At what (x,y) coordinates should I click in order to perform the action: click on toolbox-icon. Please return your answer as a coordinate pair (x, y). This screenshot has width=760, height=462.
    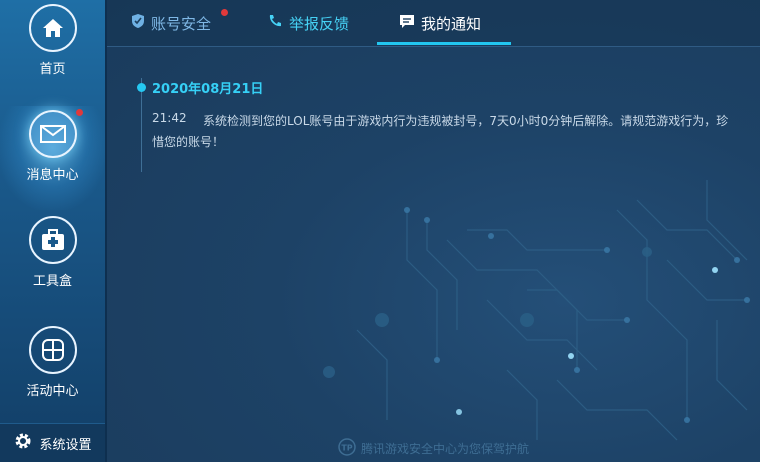
    Looking at the image, I should click on (52, 240).